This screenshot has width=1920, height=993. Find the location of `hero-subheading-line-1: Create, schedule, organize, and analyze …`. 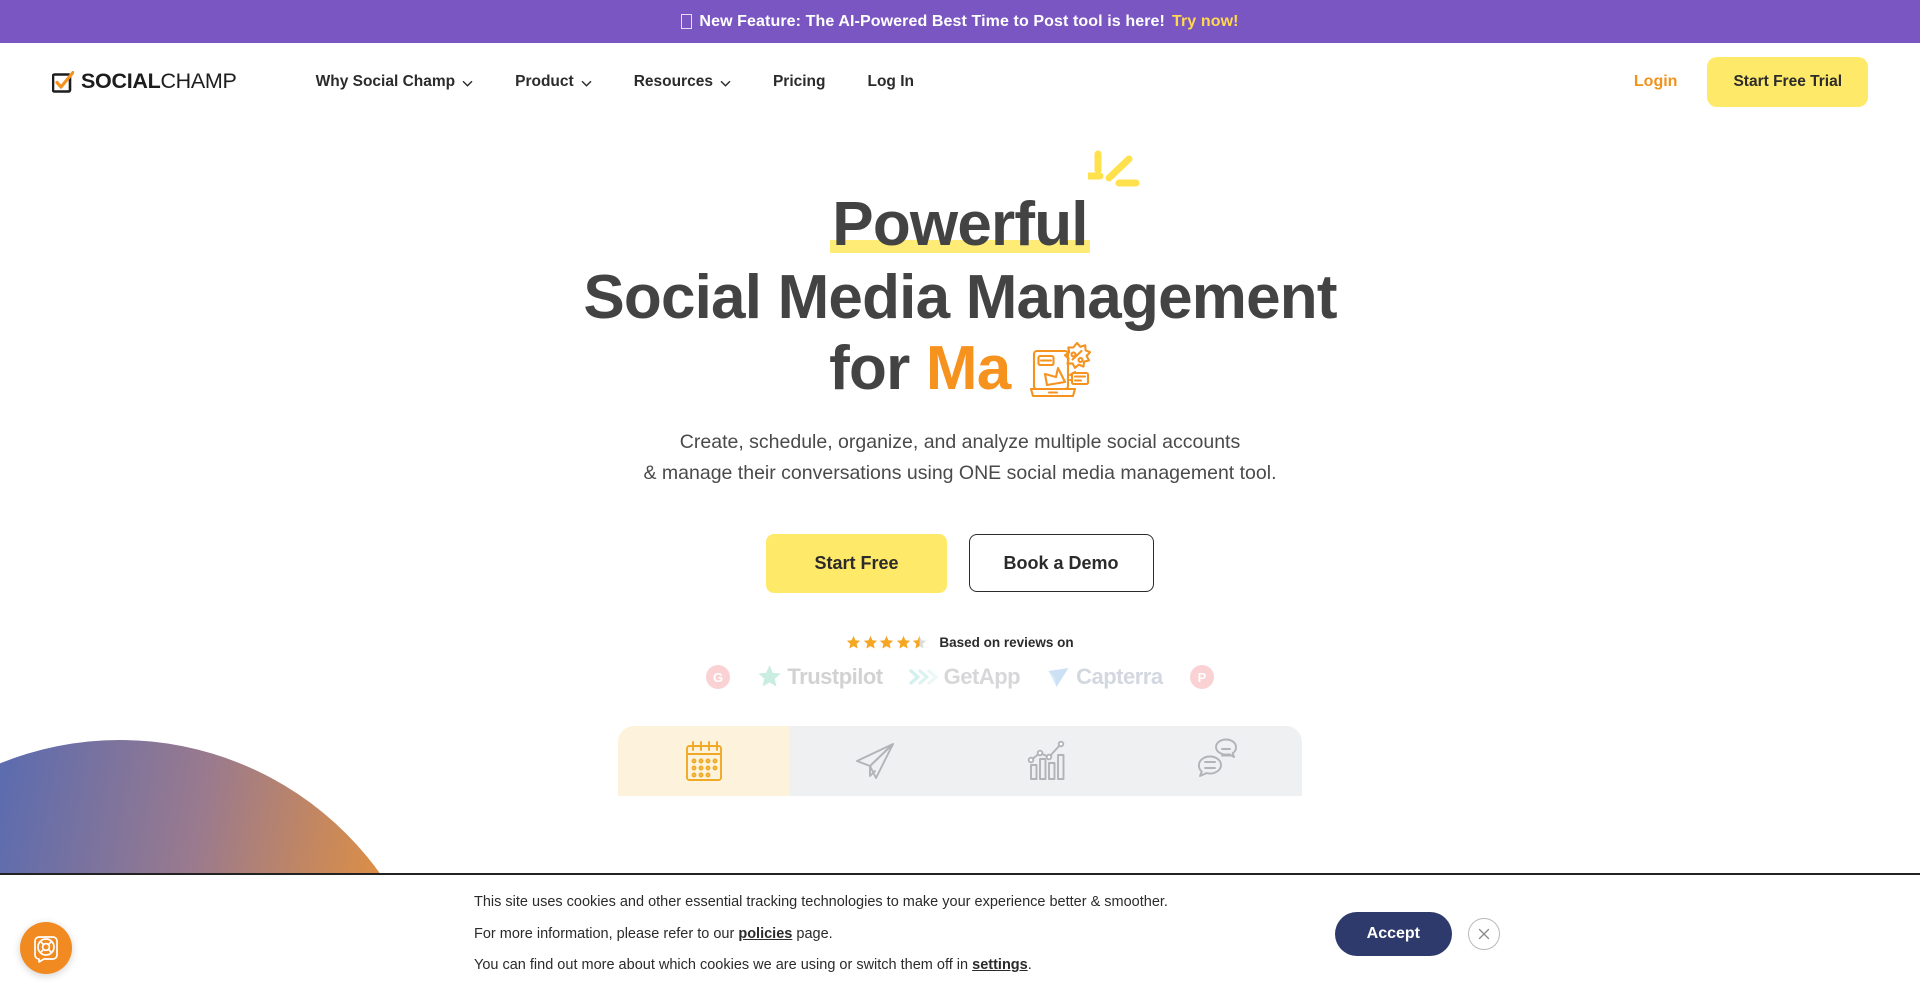

hero-subheading-line-1: Create, schedule, organize, and analyze … is located at coordinates (960, 442).